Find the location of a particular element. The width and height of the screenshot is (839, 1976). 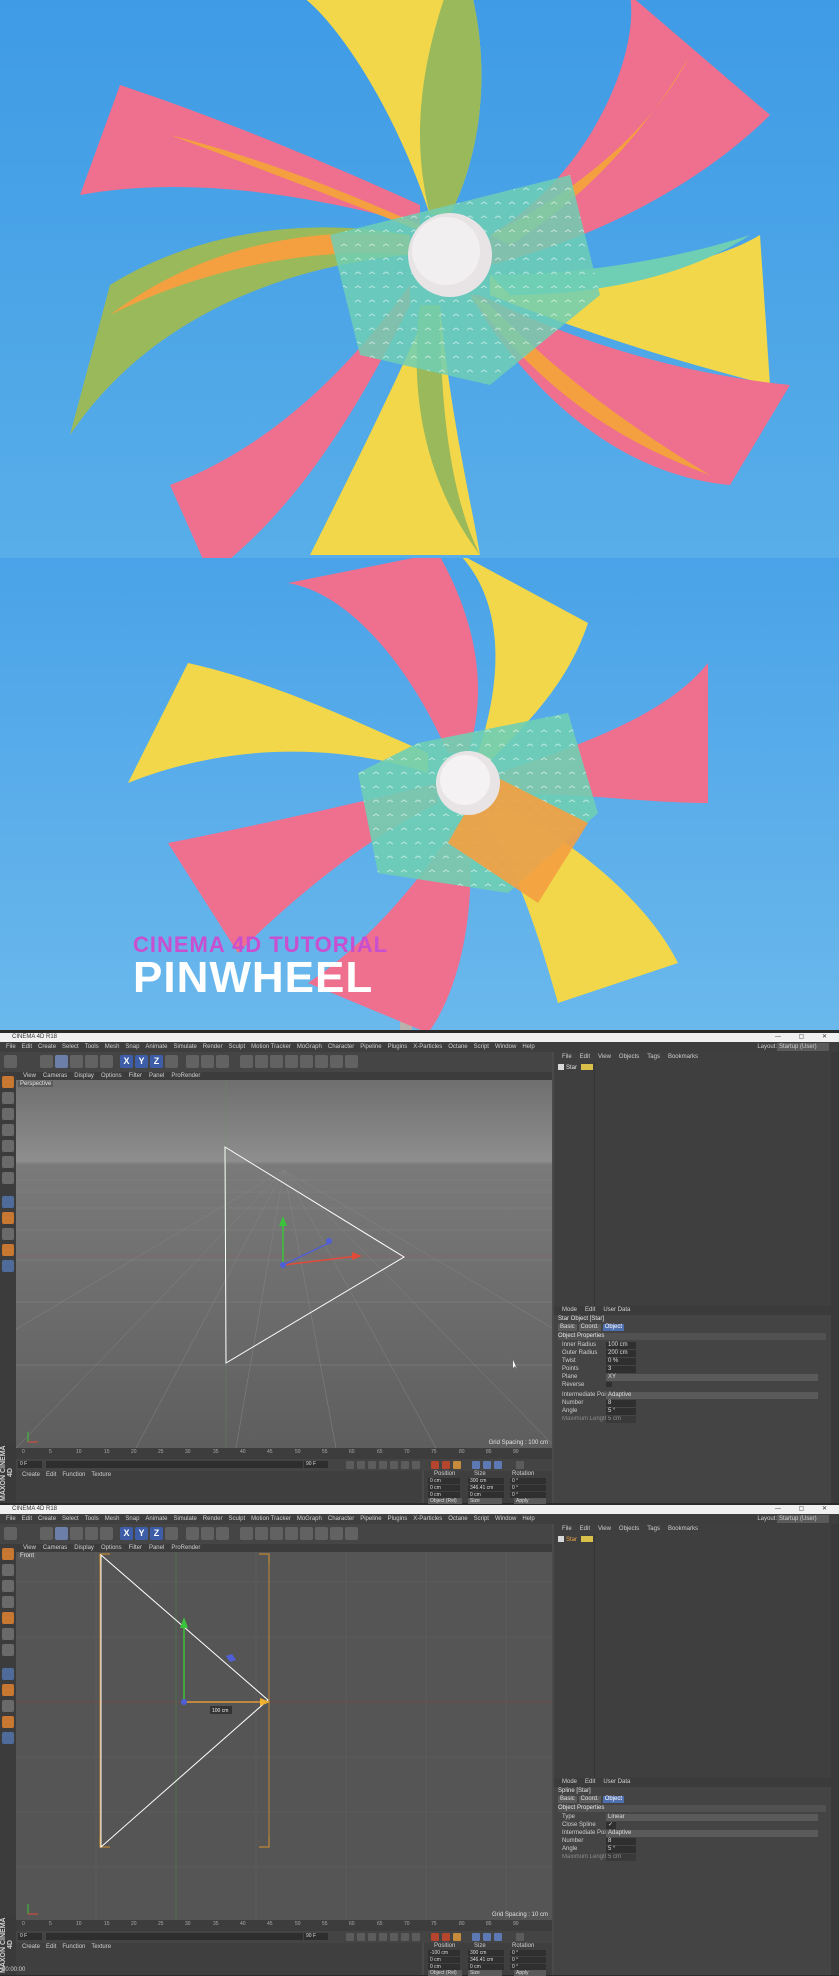

vp-menu-display: Display is located at coordinates (84, 1548).